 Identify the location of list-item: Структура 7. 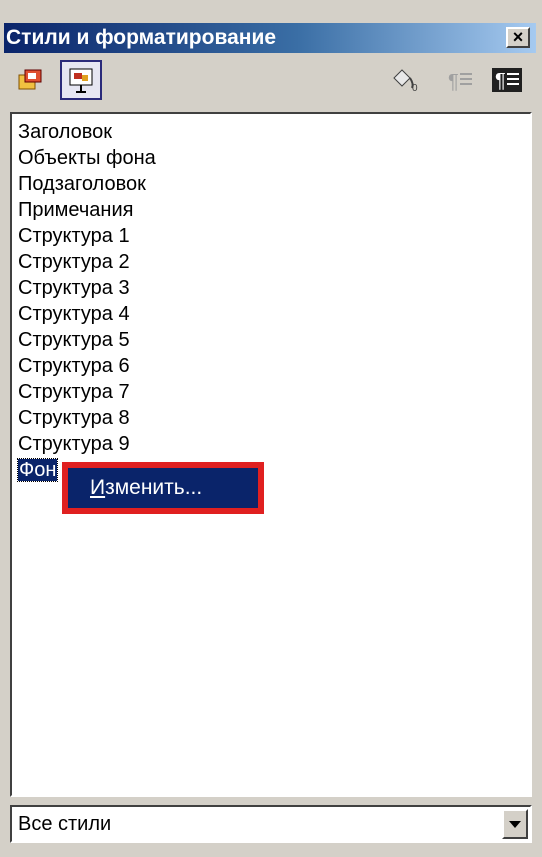
(274, 392).